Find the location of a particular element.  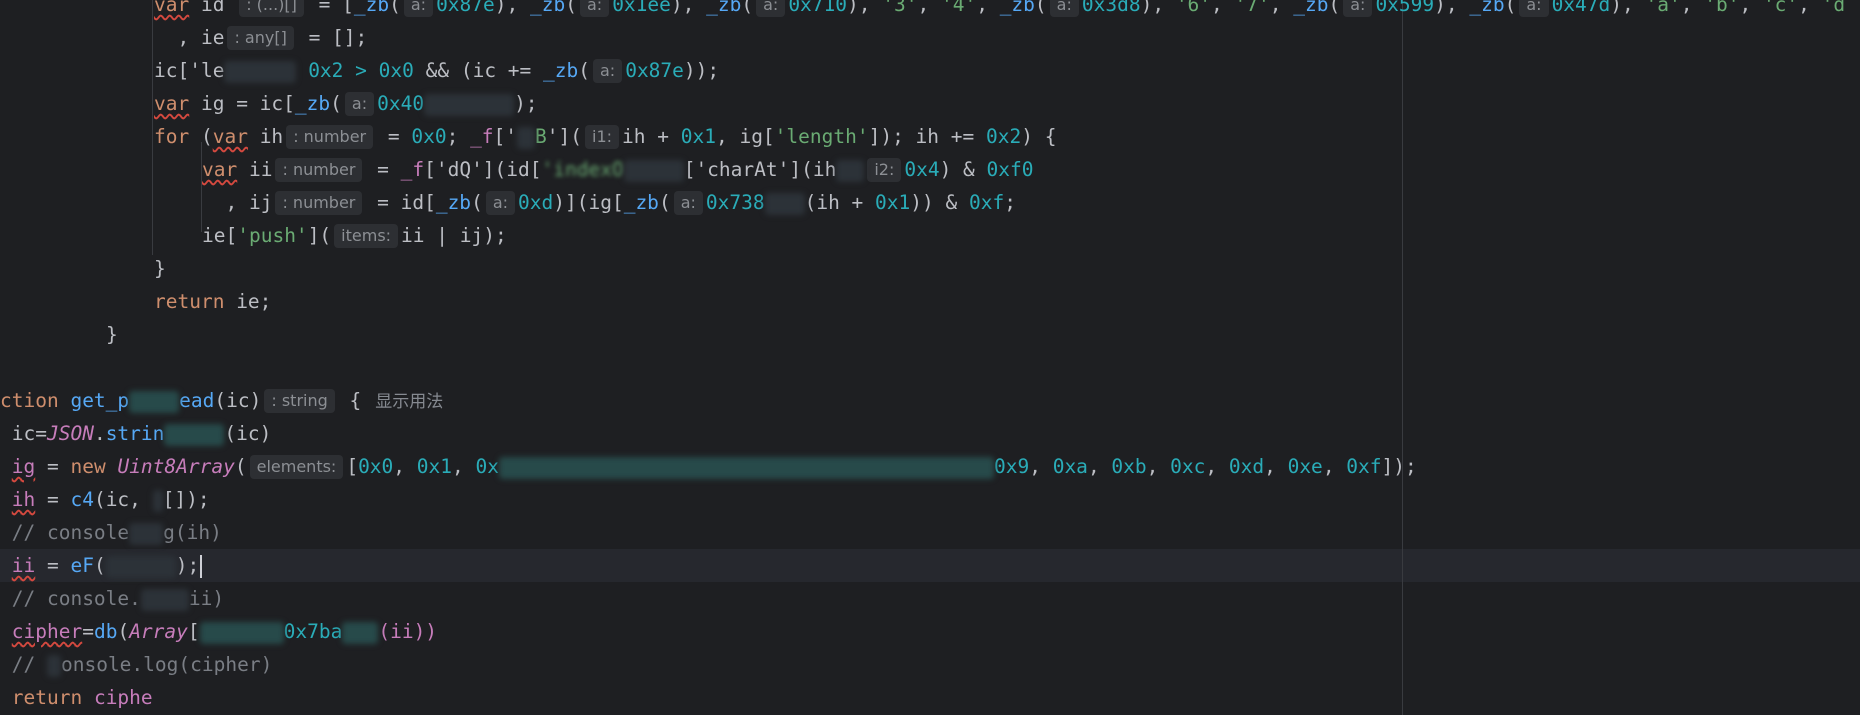

identifier: ciphe is located at coordinates (123, 697).